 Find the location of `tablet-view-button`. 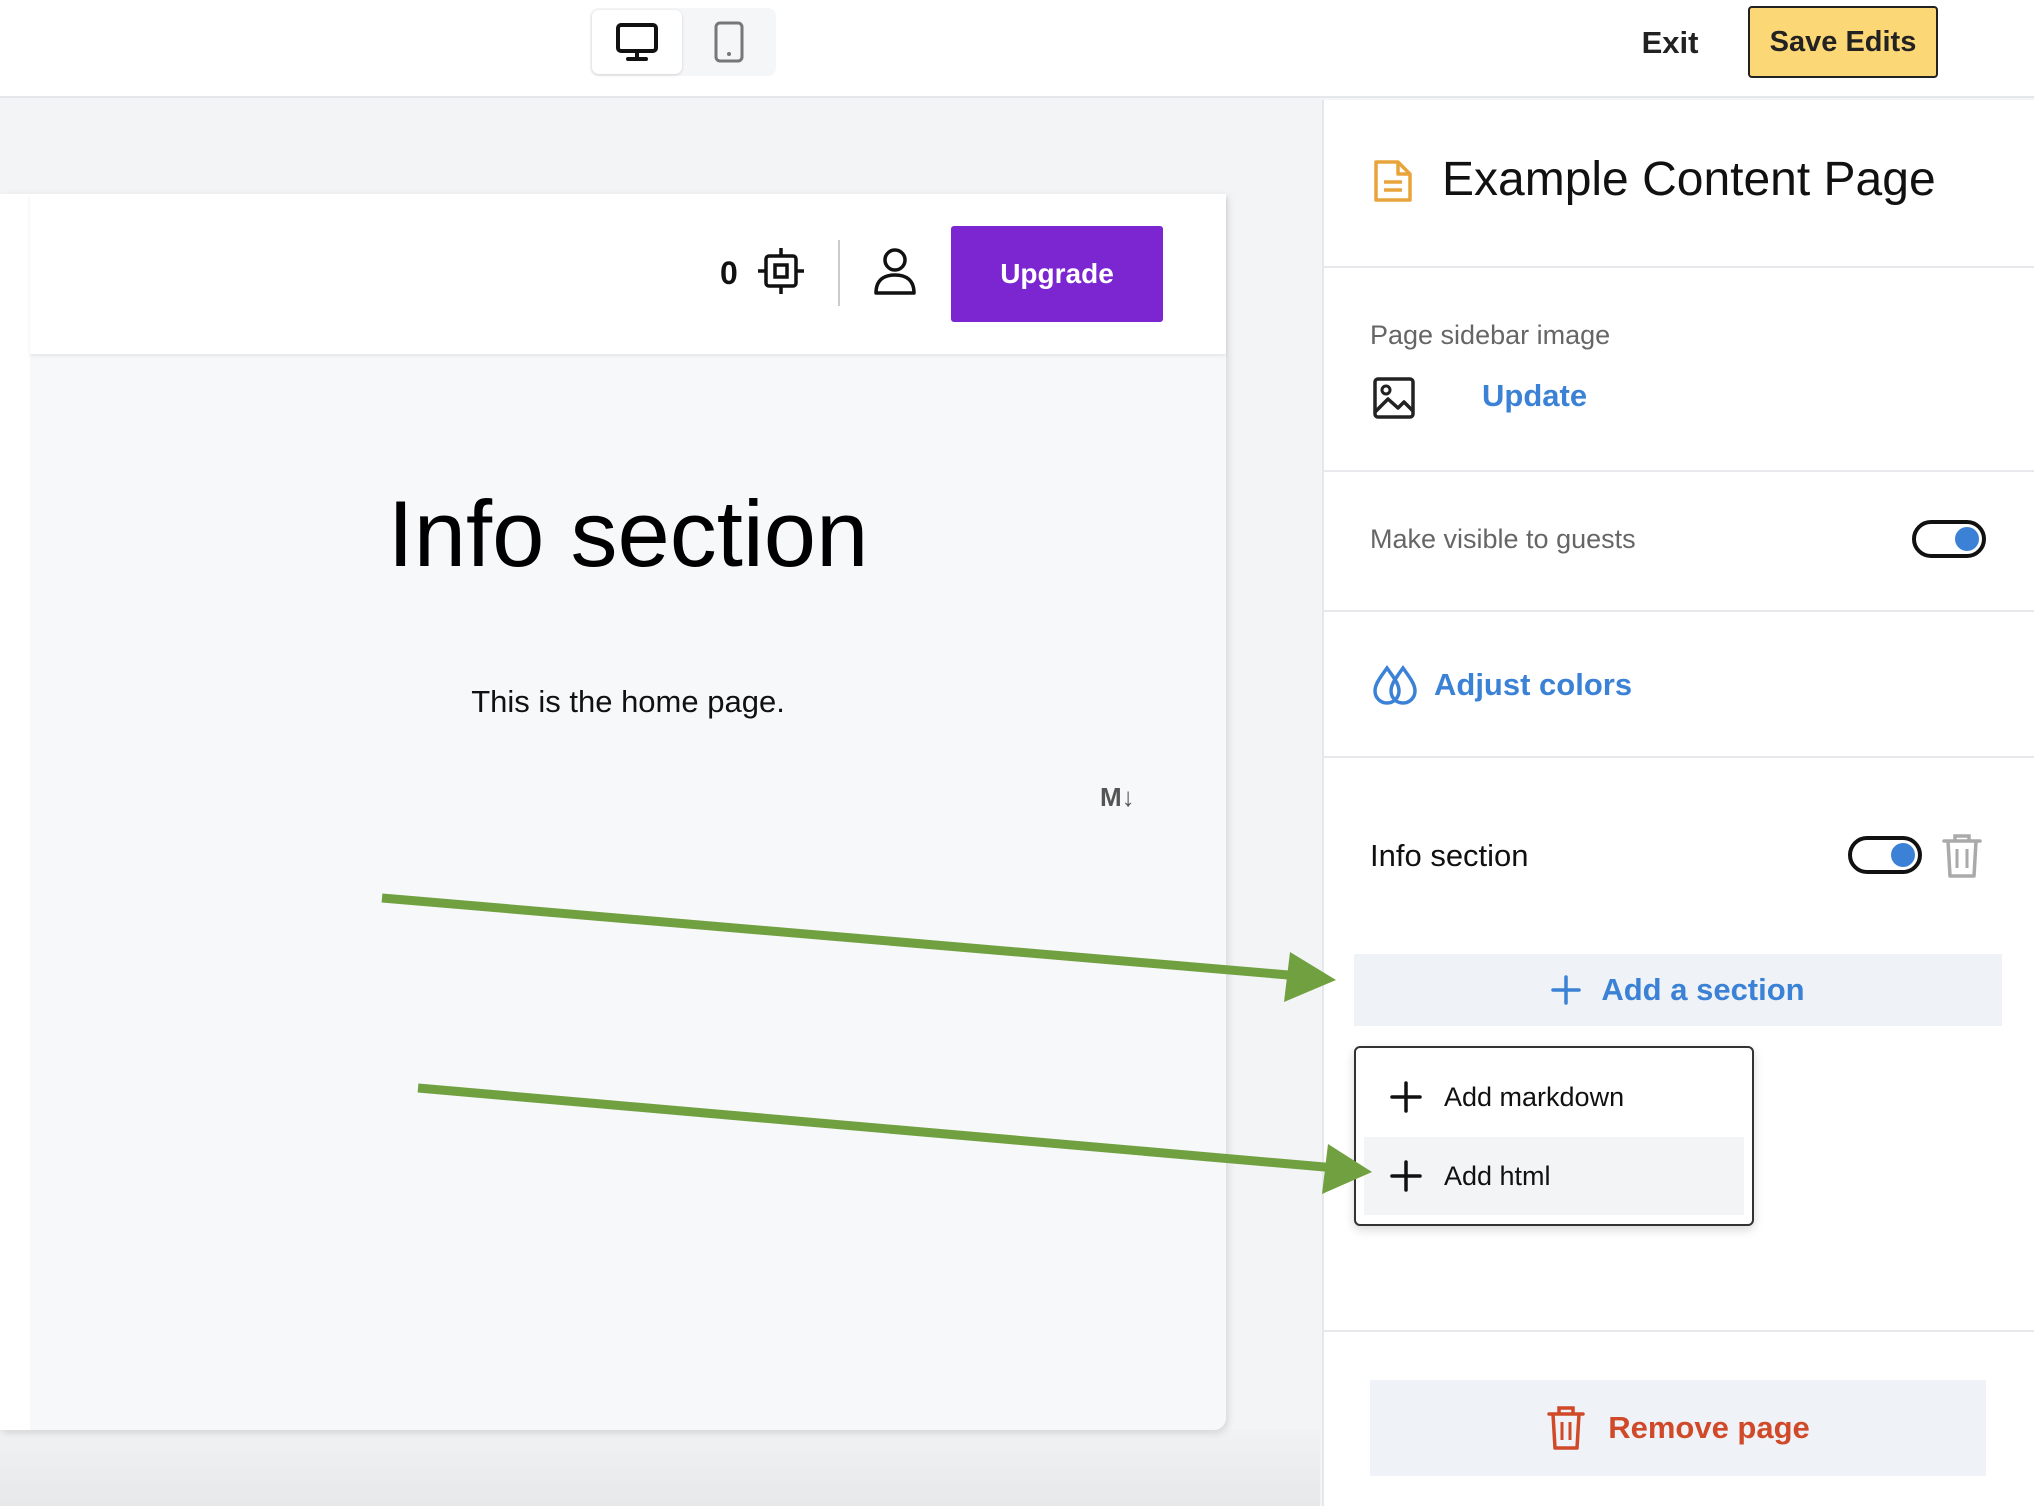

tablet-view-button is located at coordinates (729, 42).